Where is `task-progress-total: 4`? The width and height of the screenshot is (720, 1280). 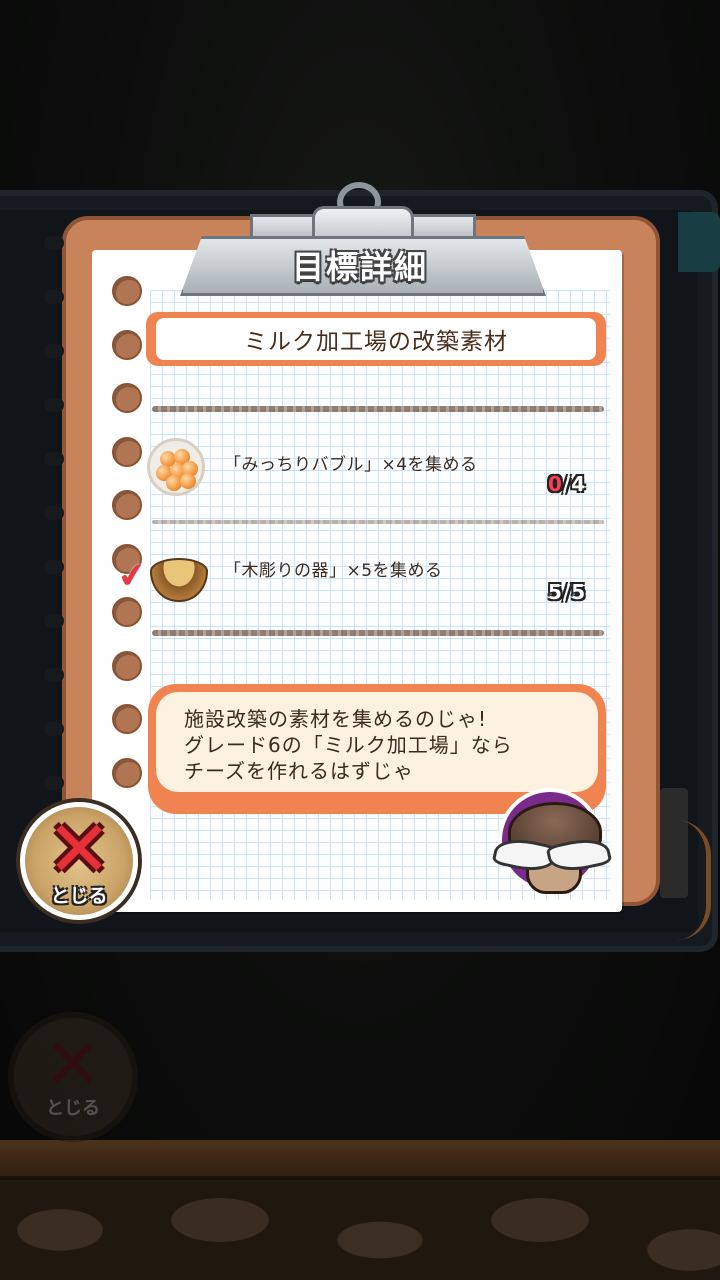 task-progress-total: 4 is located at coordinates (579, 484).